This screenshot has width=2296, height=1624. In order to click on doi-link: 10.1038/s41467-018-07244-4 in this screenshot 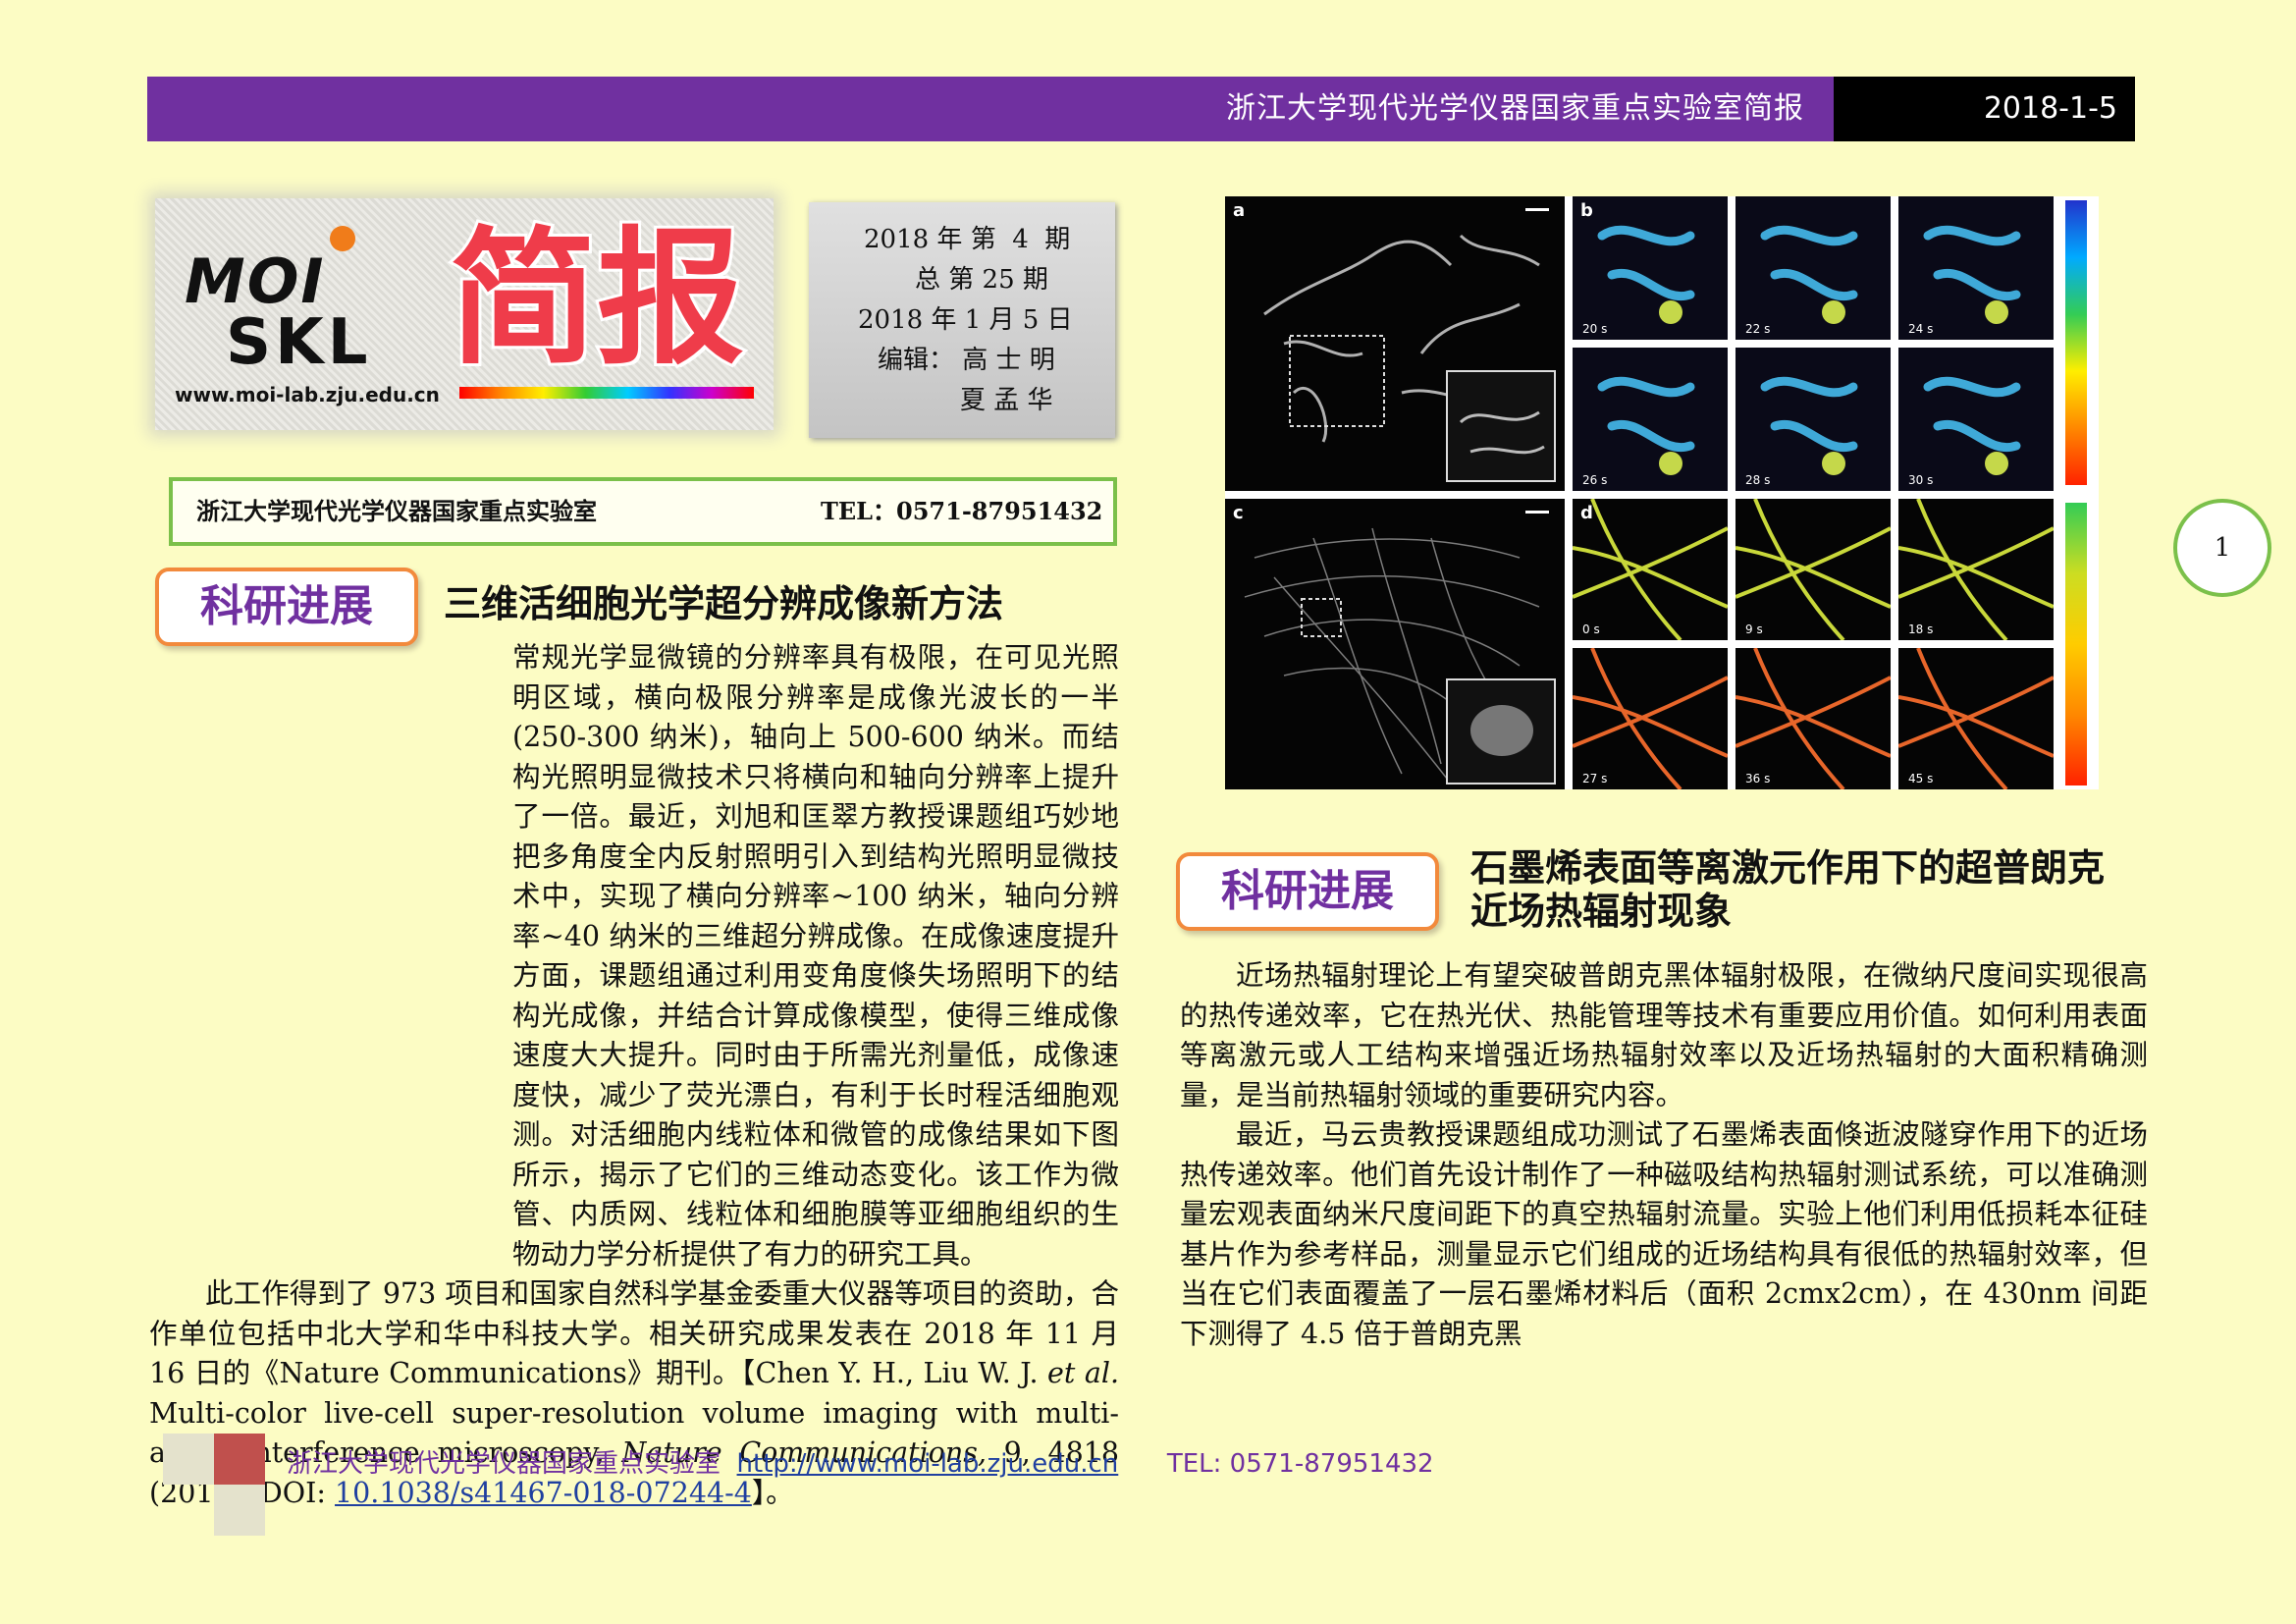, I will do `click(543, 1493)`.